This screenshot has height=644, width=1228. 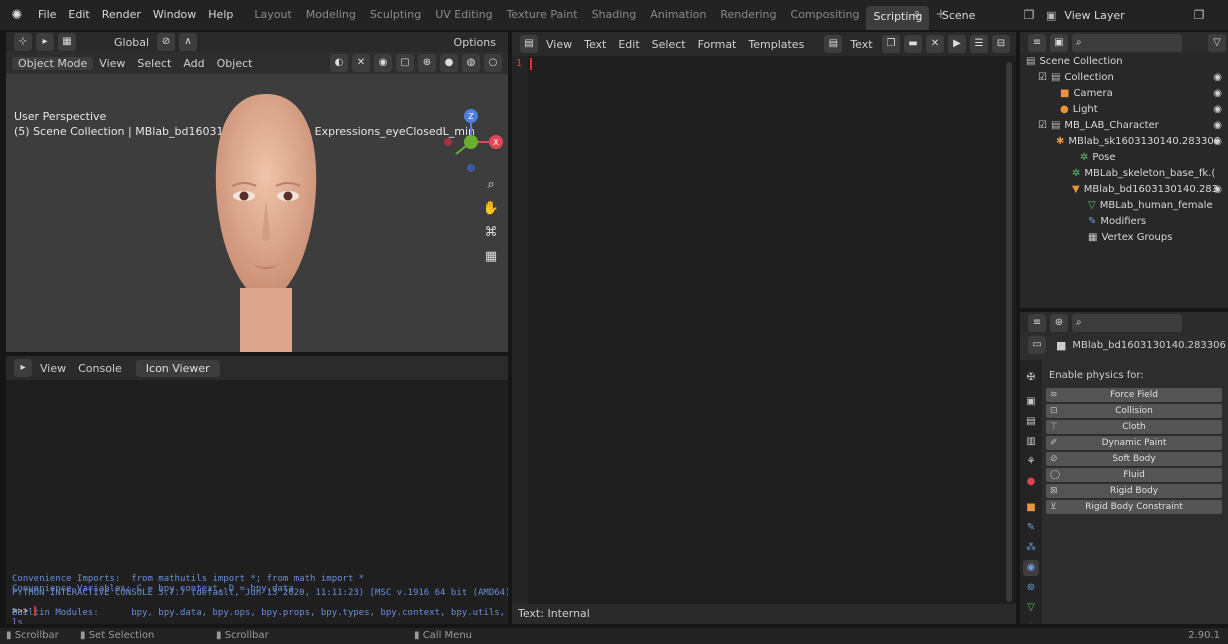 What do you see at coordinates (1124, 174) in the screenshot?
I see `outliner-row: ✲ MBLab_skeleton_base_fk.(` at bounding box center [1124, 174].